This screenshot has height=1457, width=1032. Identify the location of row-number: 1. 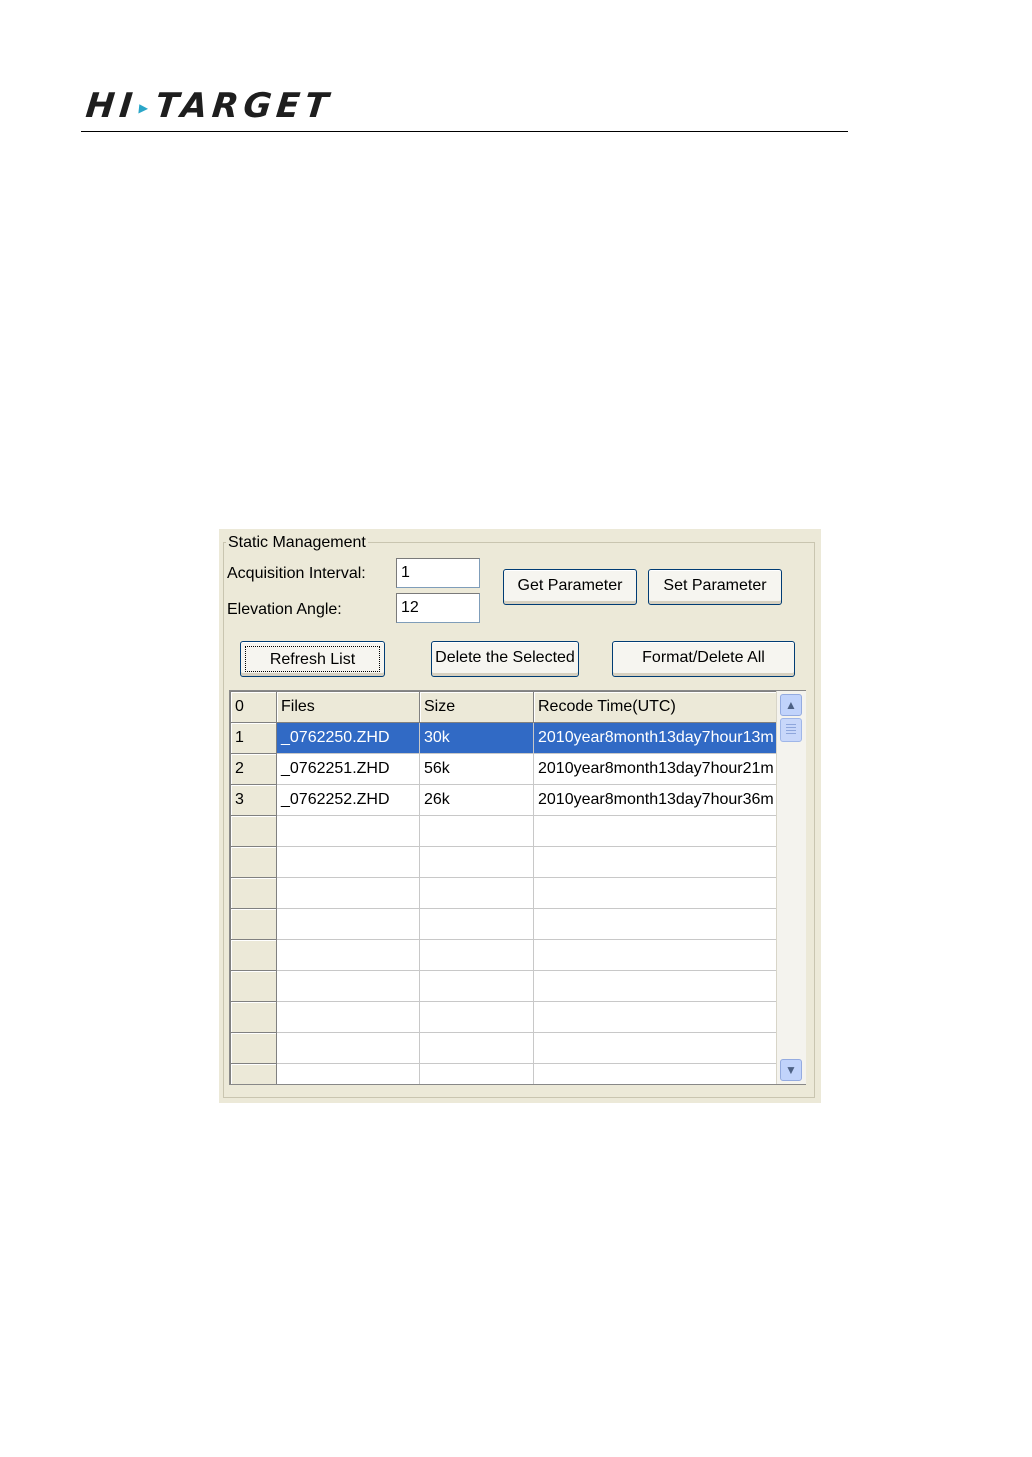
(253, 738).